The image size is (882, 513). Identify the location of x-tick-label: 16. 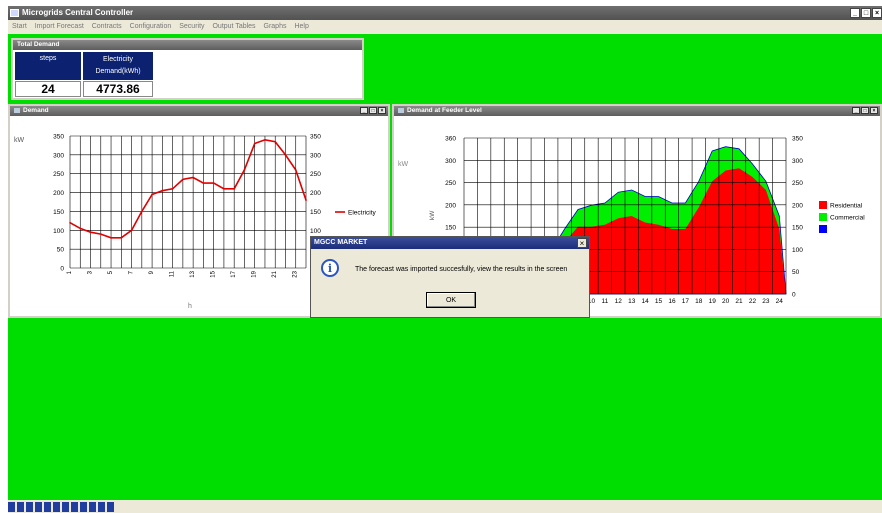
(672, 301).